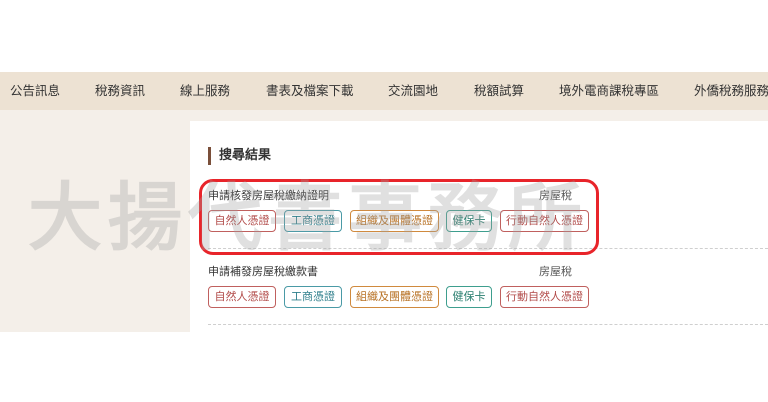 The height and width of the screenshot is (402, 768). Describe the element at coordinates (313, 297) in the screenshot. I see `business-cert-button: 工商憑證` at that location.